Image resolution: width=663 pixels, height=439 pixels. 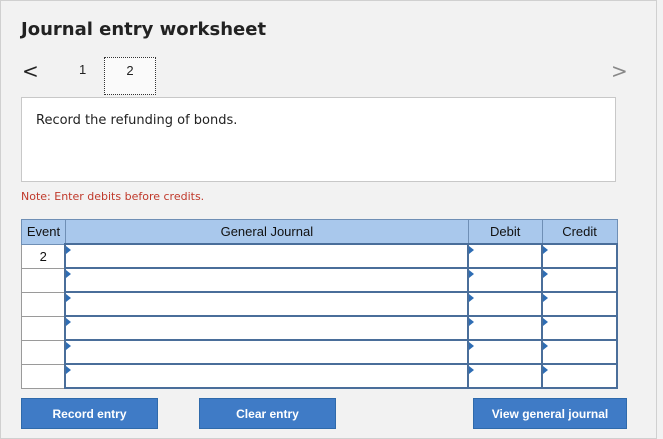 I want to click on page-tab-2: 2, so click(x=130, y=76).